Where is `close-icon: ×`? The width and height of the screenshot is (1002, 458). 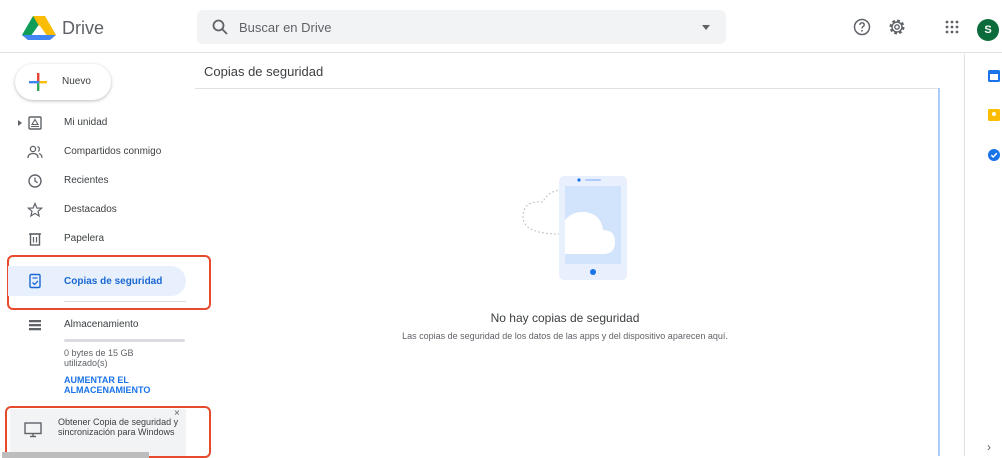
close-icon: × is located at coordinates (177, 413).